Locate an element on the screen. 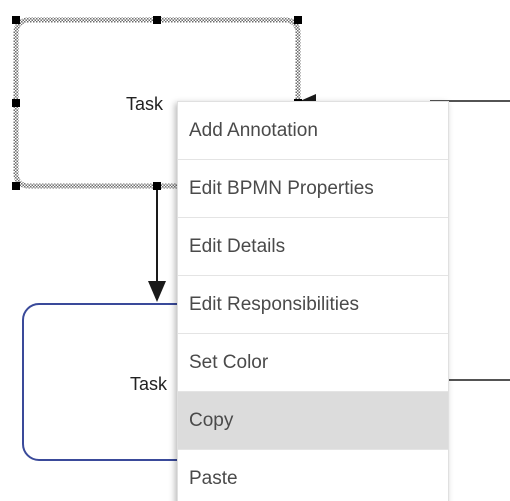 The width and height of the screenshot is (510, 501). menu-item-edit-bpmn-properties: Edit BPMN Properties is located at coordinates (313, 189).